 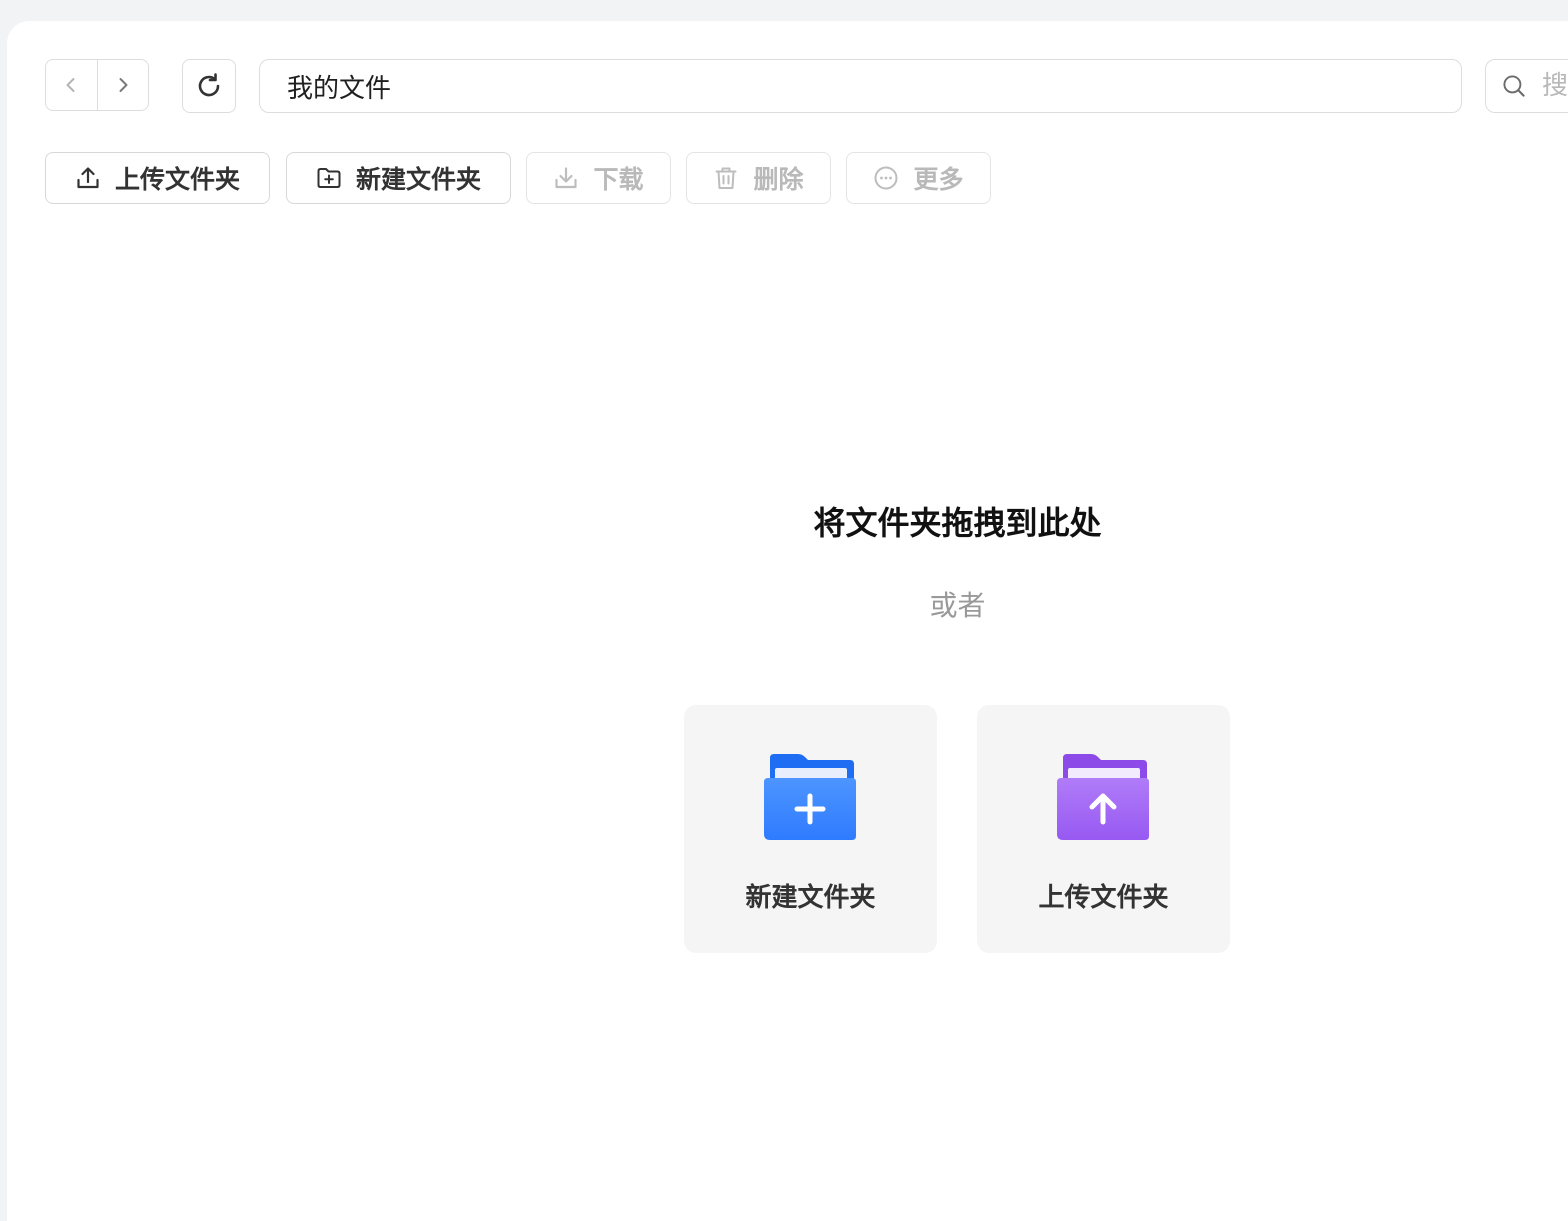 What do you see at coordinates (329, 178) in the screenshot?
I see `folder-plus-icon` at bounding box center [329, 178].